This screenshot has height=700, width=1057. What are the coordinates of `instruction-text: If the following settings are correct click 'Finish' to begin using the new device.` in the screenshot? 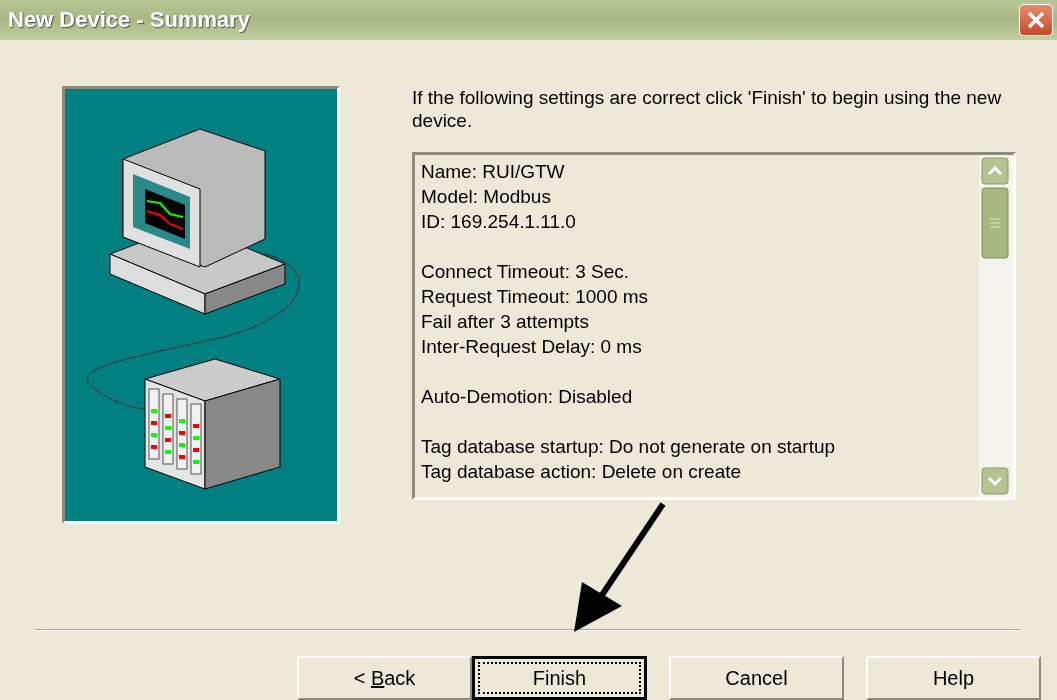 It's located at (707, 109).